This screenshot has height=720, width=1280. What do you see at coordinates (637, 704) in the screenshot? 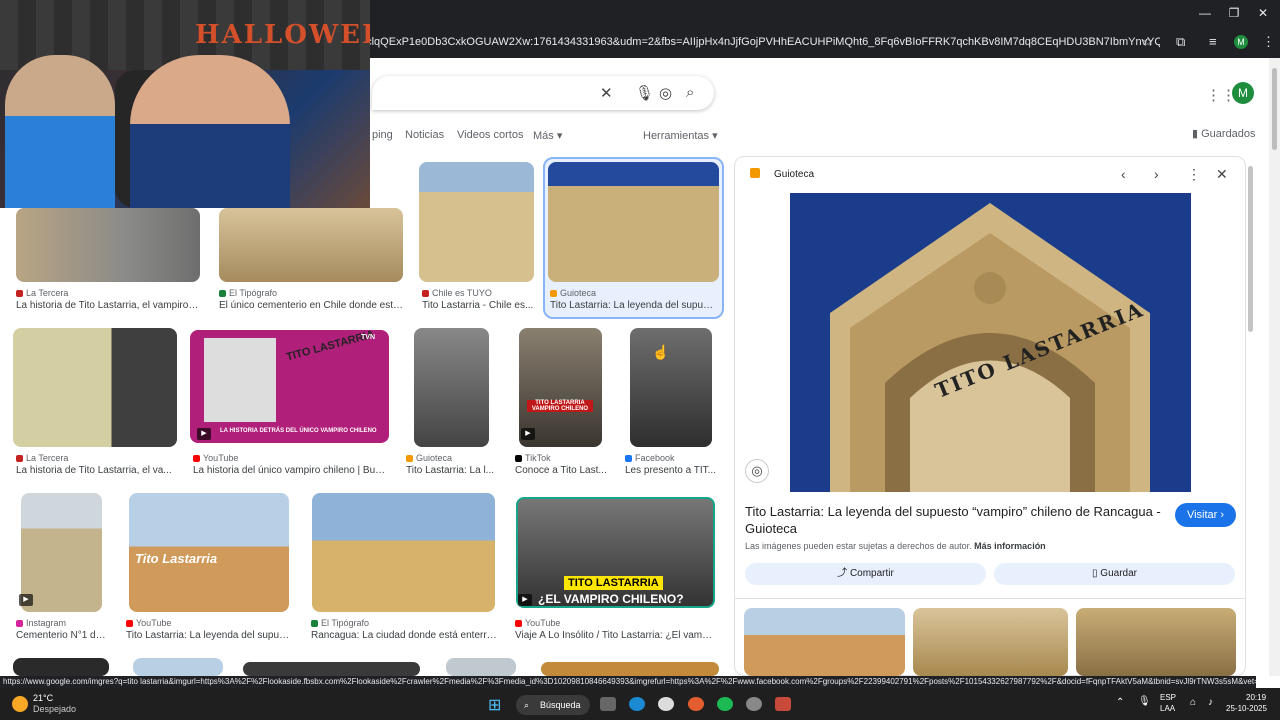
I see `edge-icon` at bounding box center [637, 704].